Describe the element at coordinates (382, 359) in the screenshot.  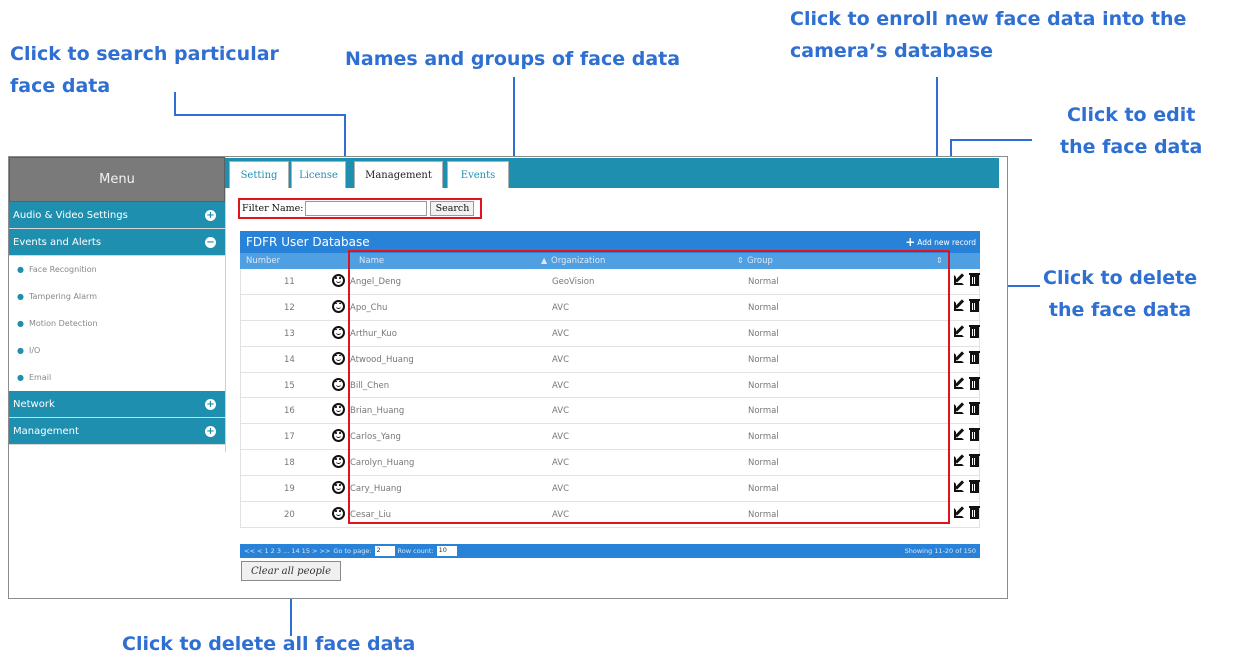
I see `cell-name: Atwood_Huang` at that location.